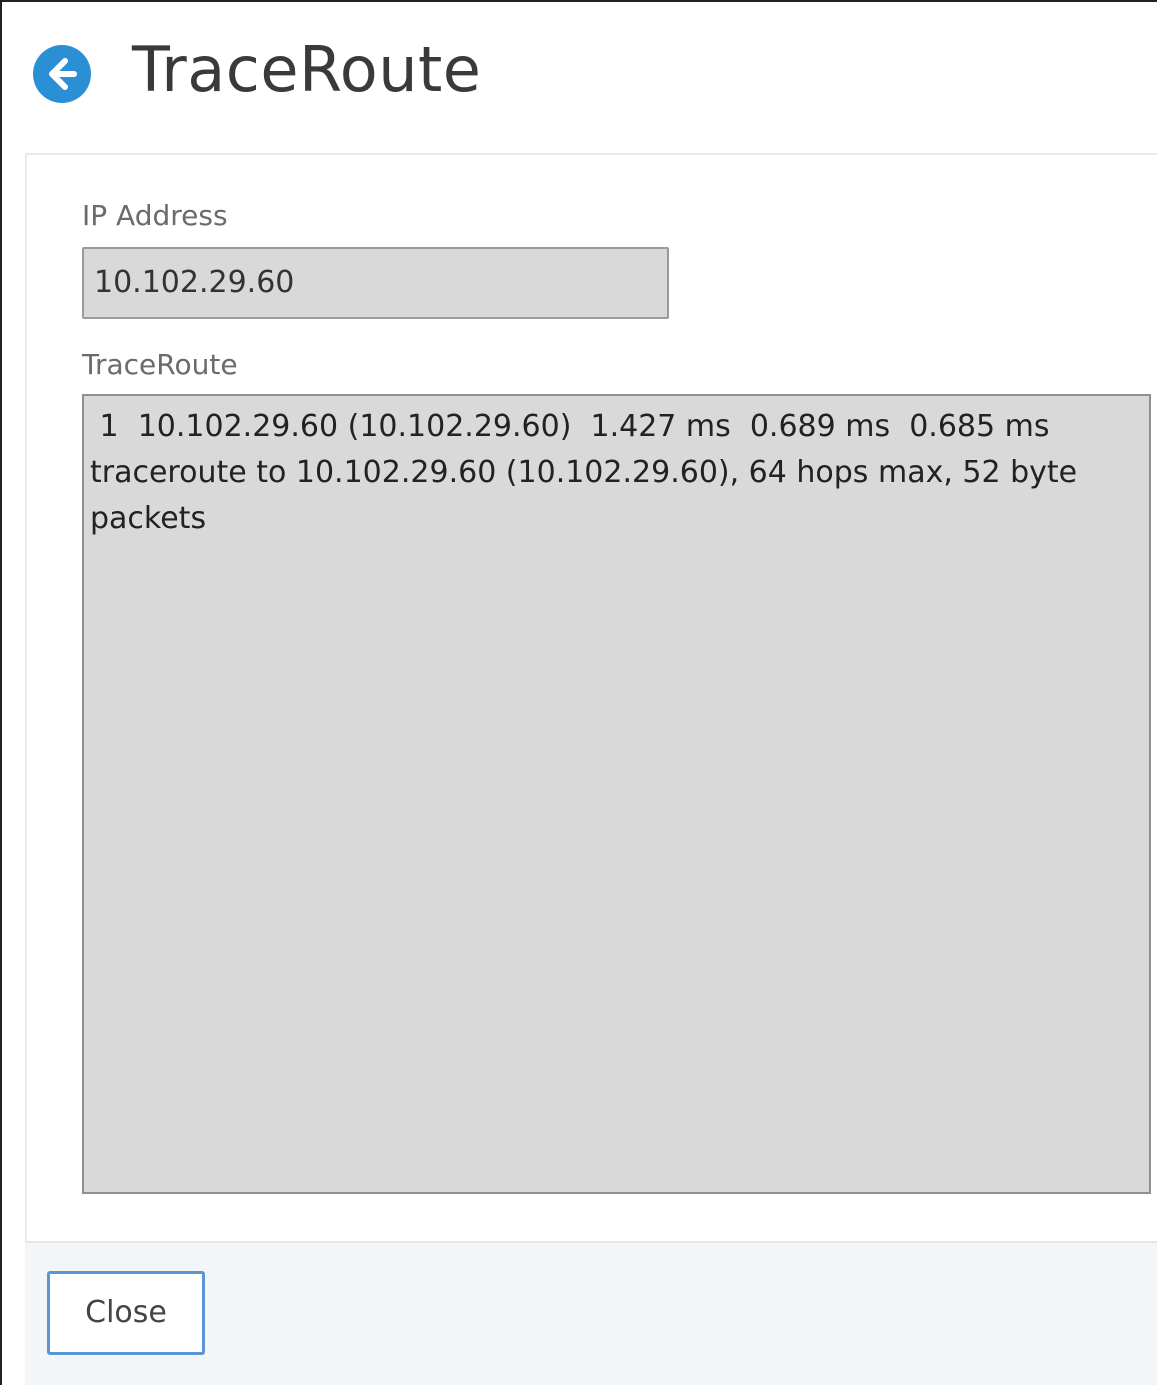  Describe the element at coordinates (579, 77) in the screenshot. I see `page-header: TraceRoute` at that location.